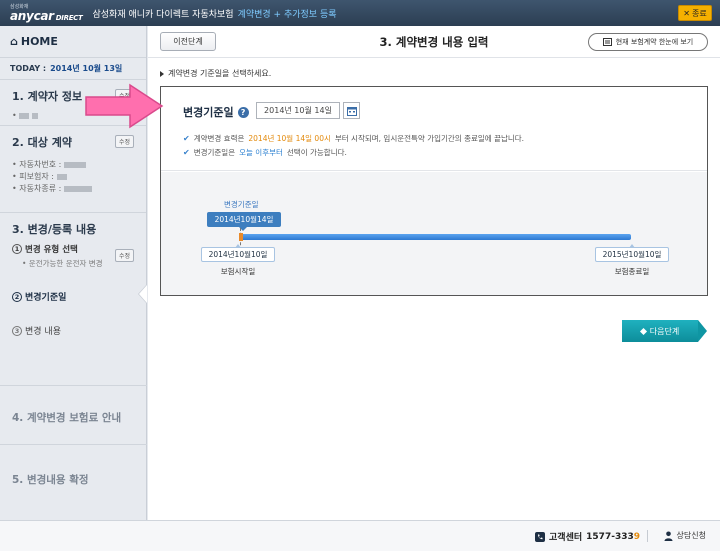 The image size is (720, 551). Describe the element at coordinates (607, 42) in the screenshot. I see `document-icon` at that location.